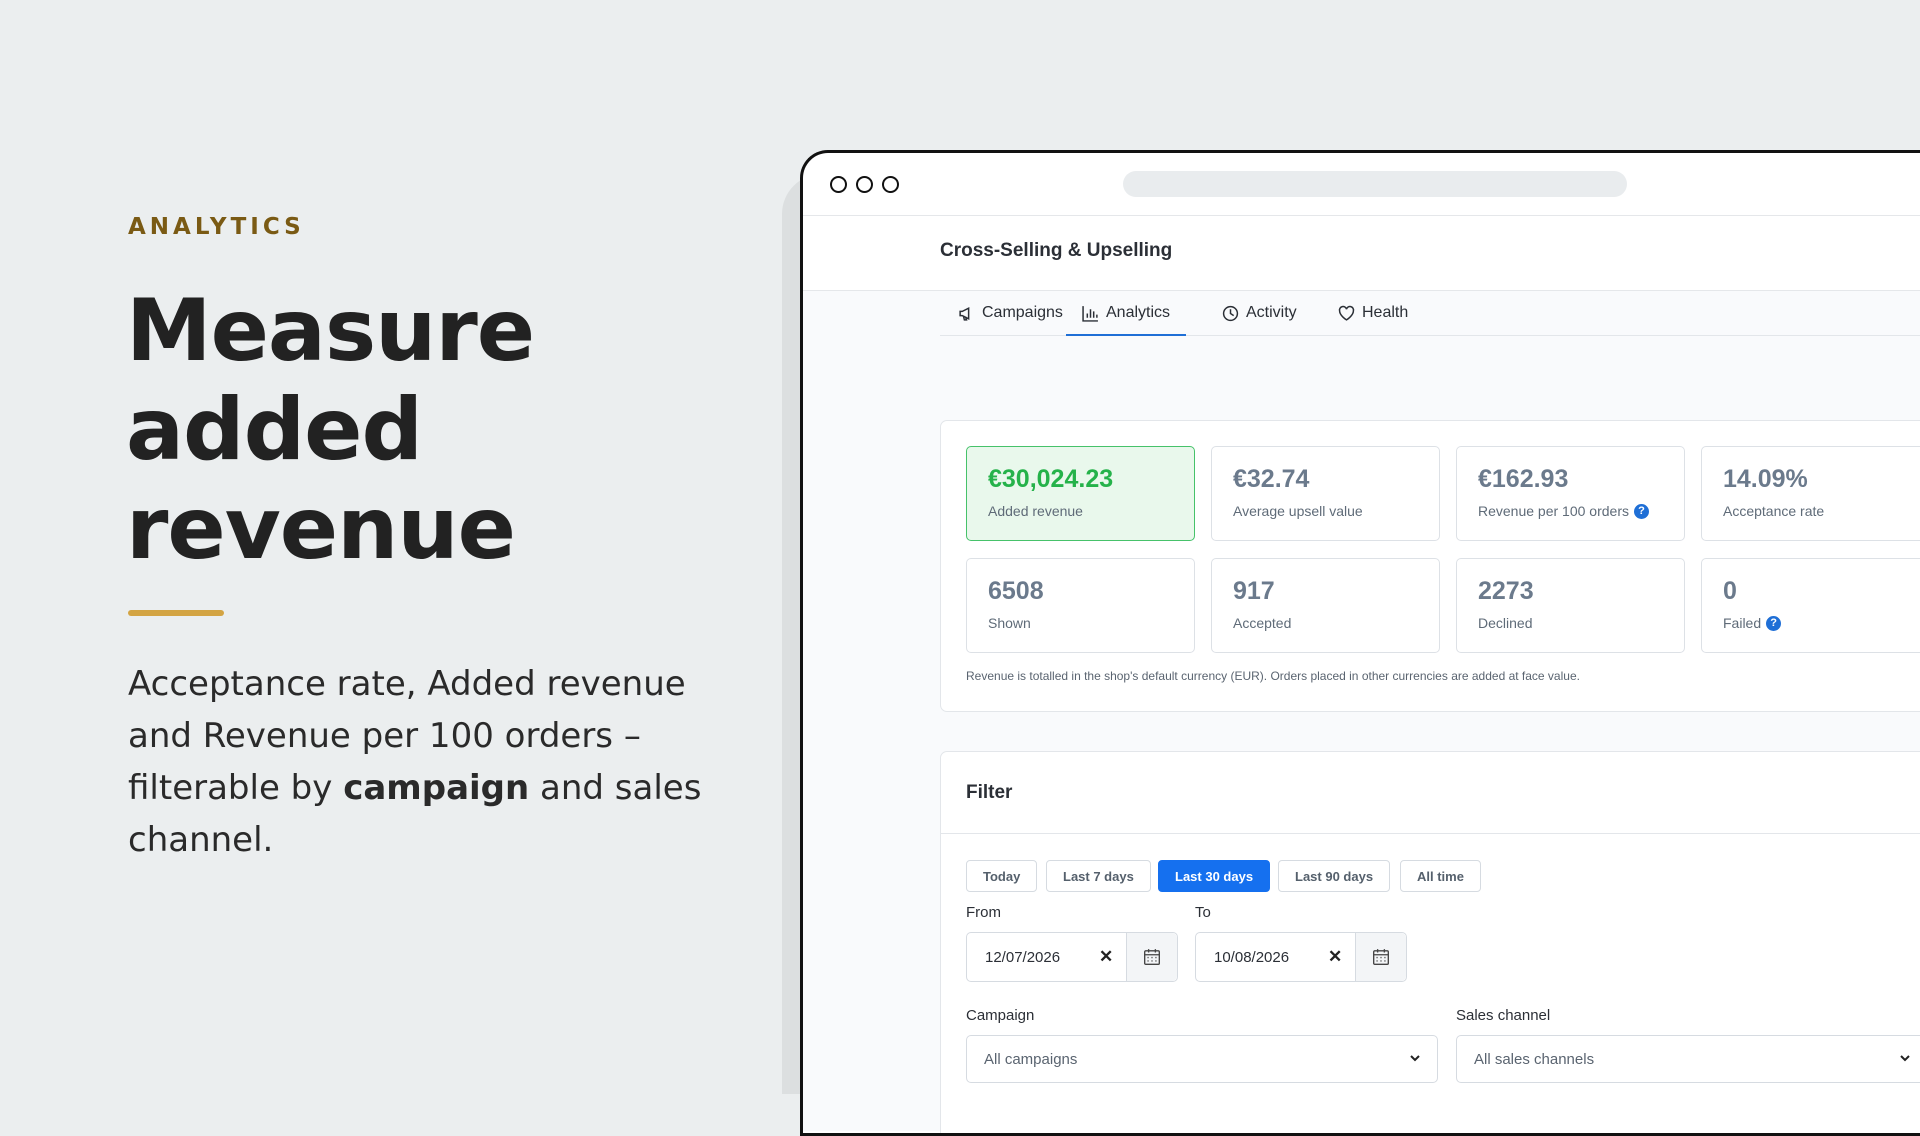 The image size is (1920, 1136). Describe the element at coordinates (1523, 479) in the screenshot. I see `stat-value: €162.93` at that location.